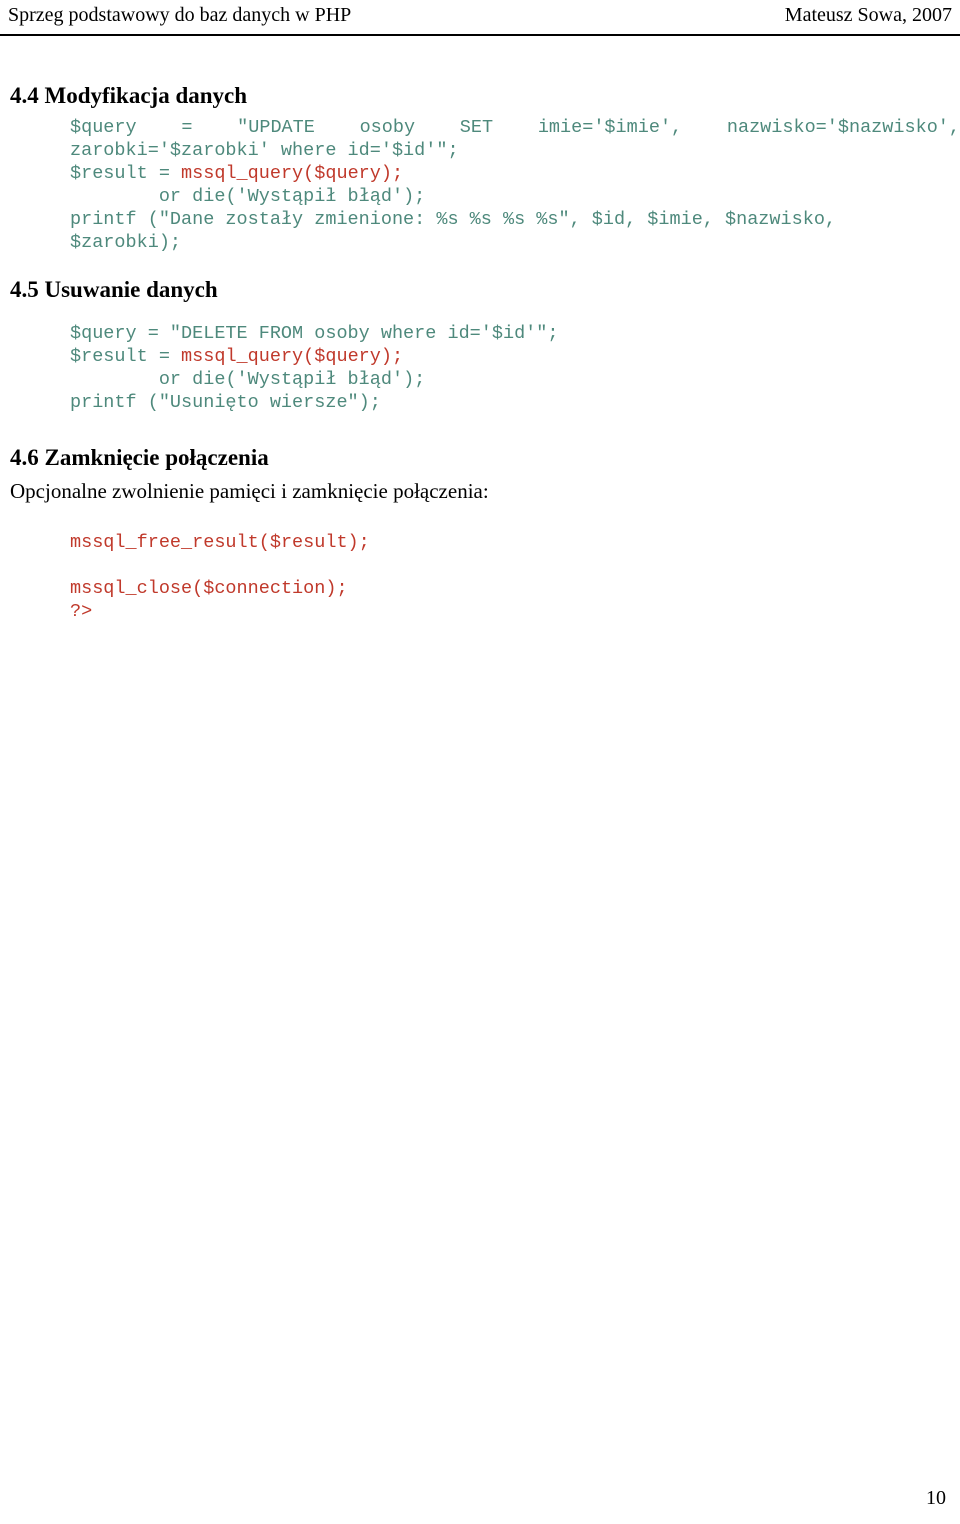  Describe the element at coordinates (129, 95) in the screenshot. I see `section-4-4-heading: 4.4 Modyfikacja danych` at that location.